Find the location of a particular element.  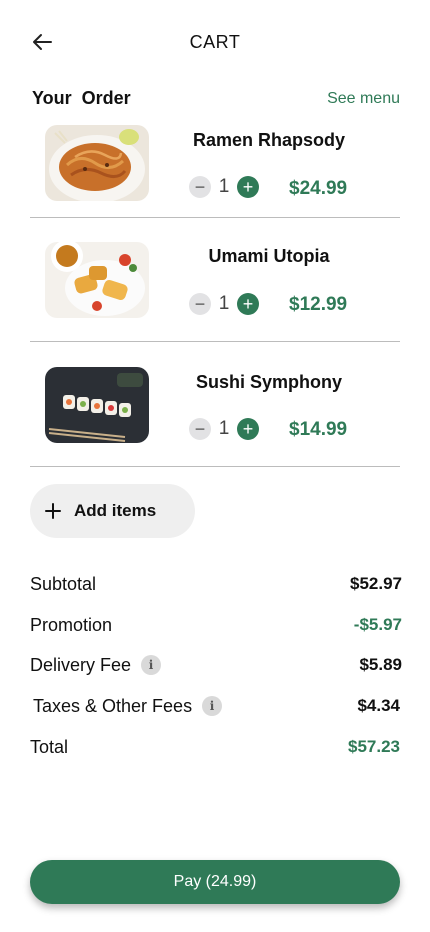

item-price: $12.99 is located at coordinates (318, 304).